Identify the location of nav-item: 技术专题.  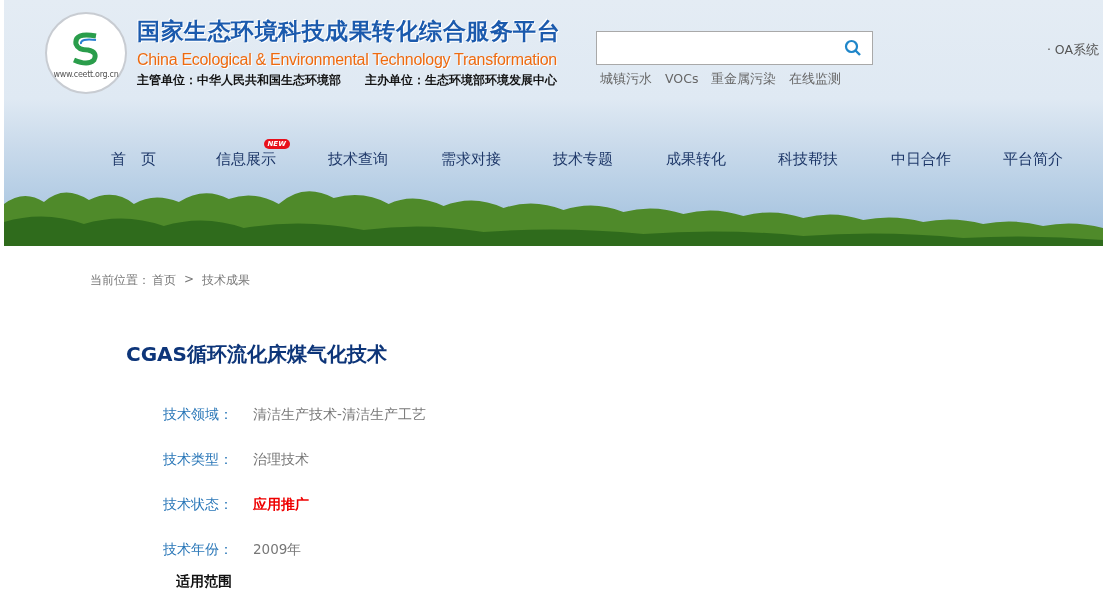
(583, 159).